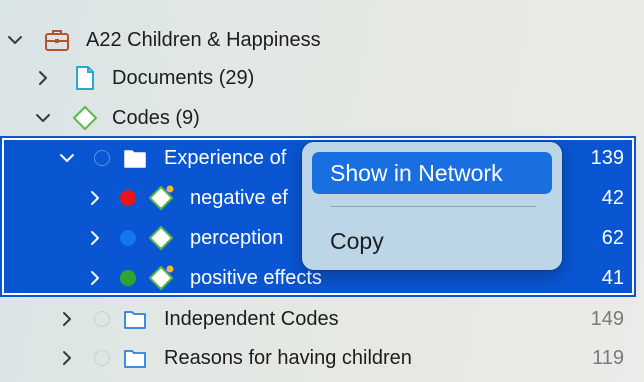  Describe the element at coordinates (239, 198) in the screenshot. I see `code-label: negative ef` at that location.